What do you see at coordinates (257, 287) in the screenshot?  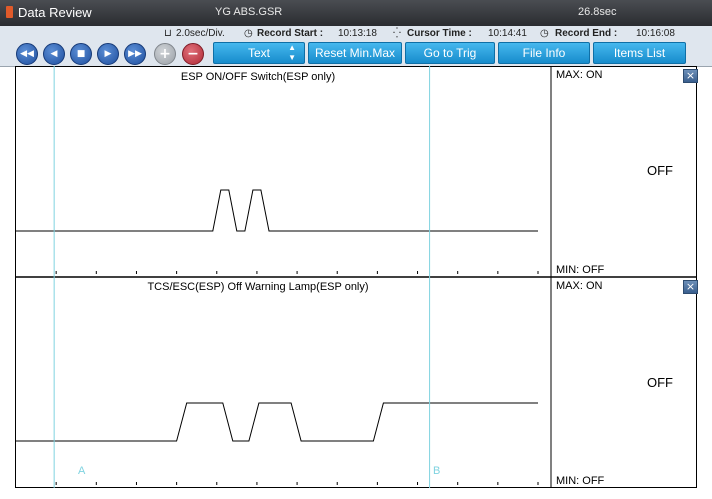 I see `chart-2-title: TCS/ESC(ESP) Off Warning Lamp(ESP only)` at bounding box center [257, 287].